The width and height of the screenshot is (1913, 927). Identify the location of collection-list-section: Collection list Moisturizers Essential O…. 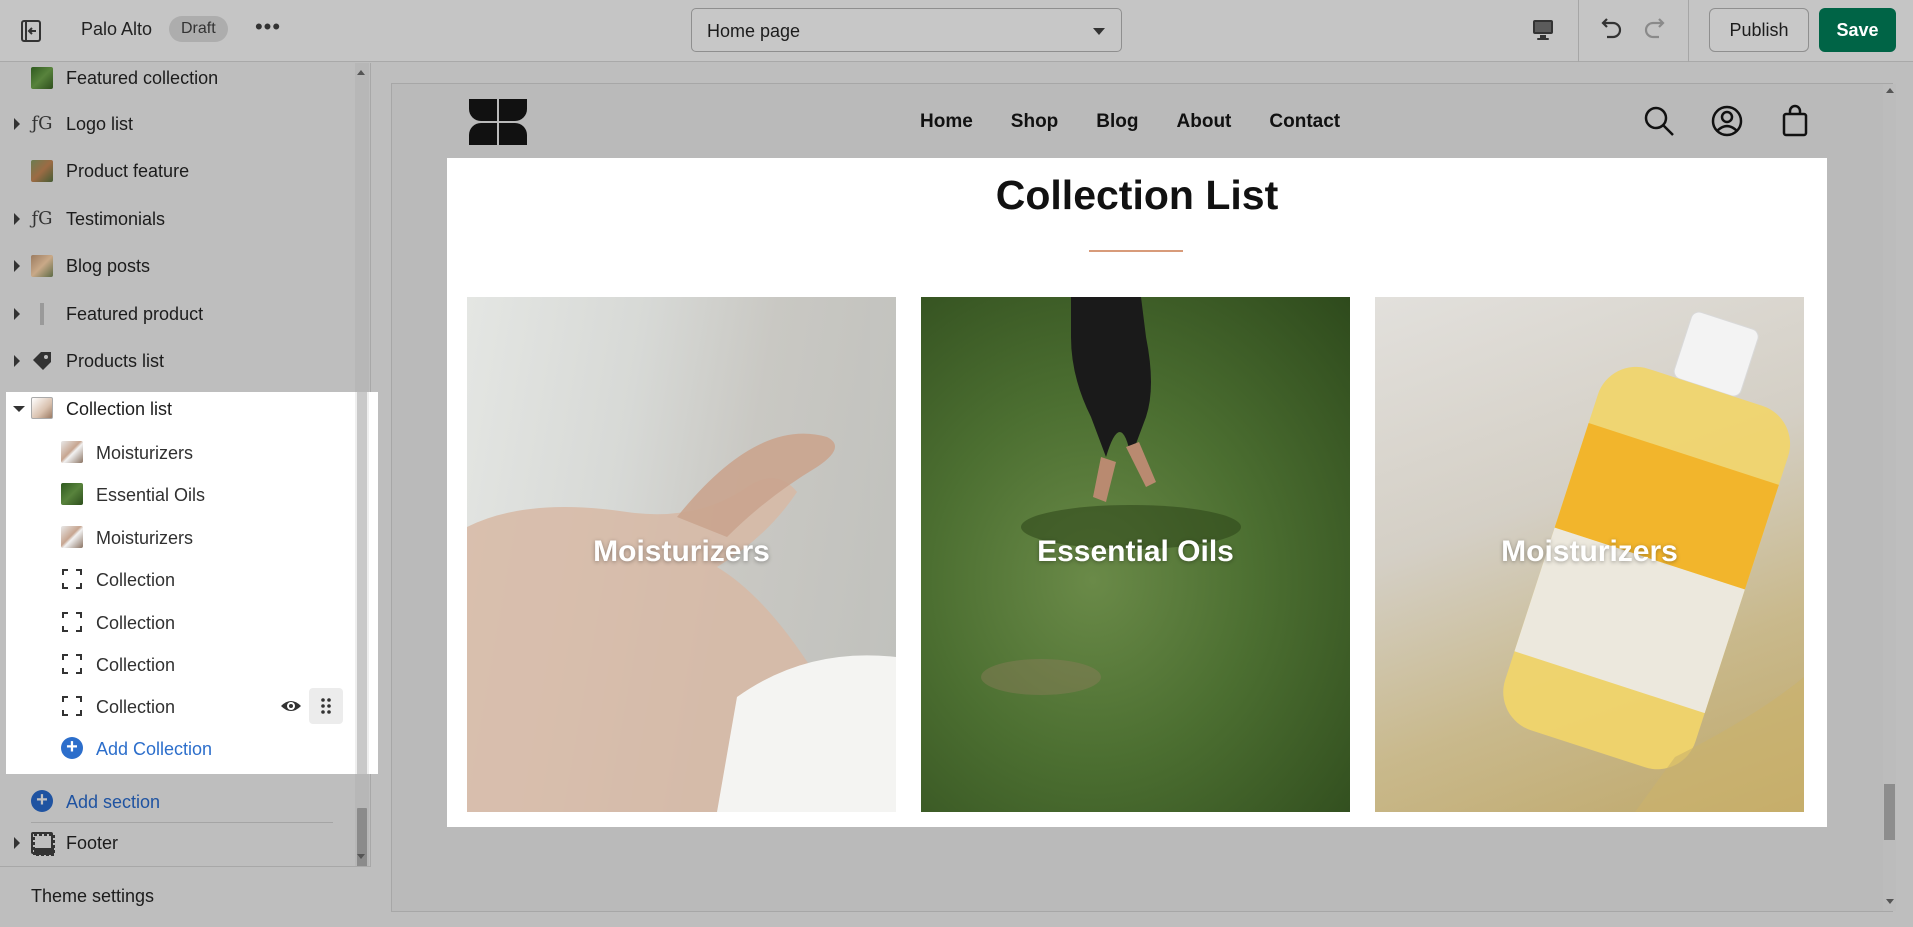
(192, 583).